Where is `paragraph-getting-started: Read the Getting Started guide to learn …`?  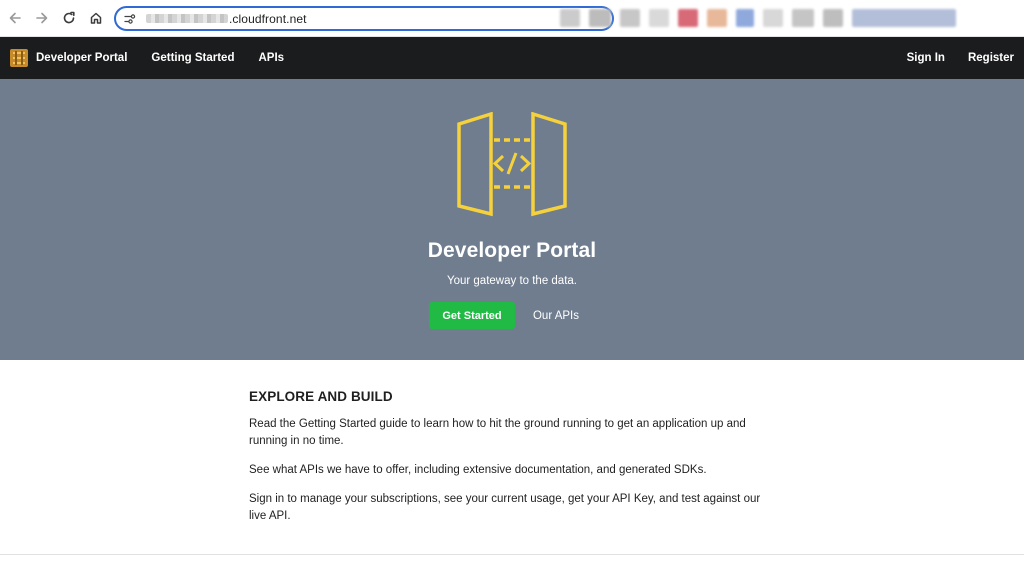
paragraph-getting-started: Read the Getting Started guide to learn … is located at coordinates (497, 432).